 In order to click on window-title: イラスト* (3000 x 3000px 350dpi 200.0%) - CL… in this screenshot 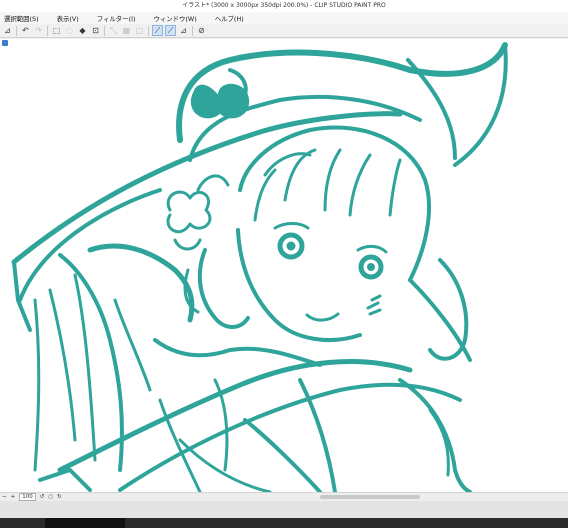, I will do `click(284, 6)`.